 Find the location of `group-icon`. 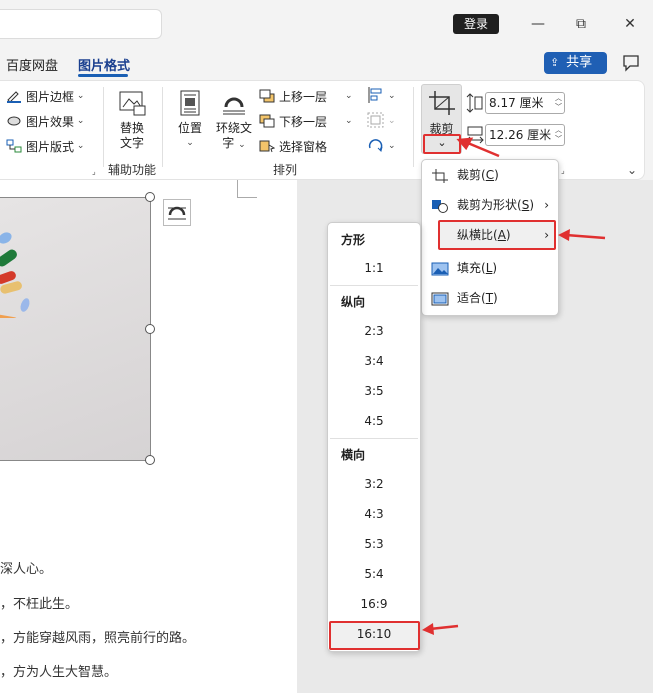

group-icon is located at coordinates (376, 120).